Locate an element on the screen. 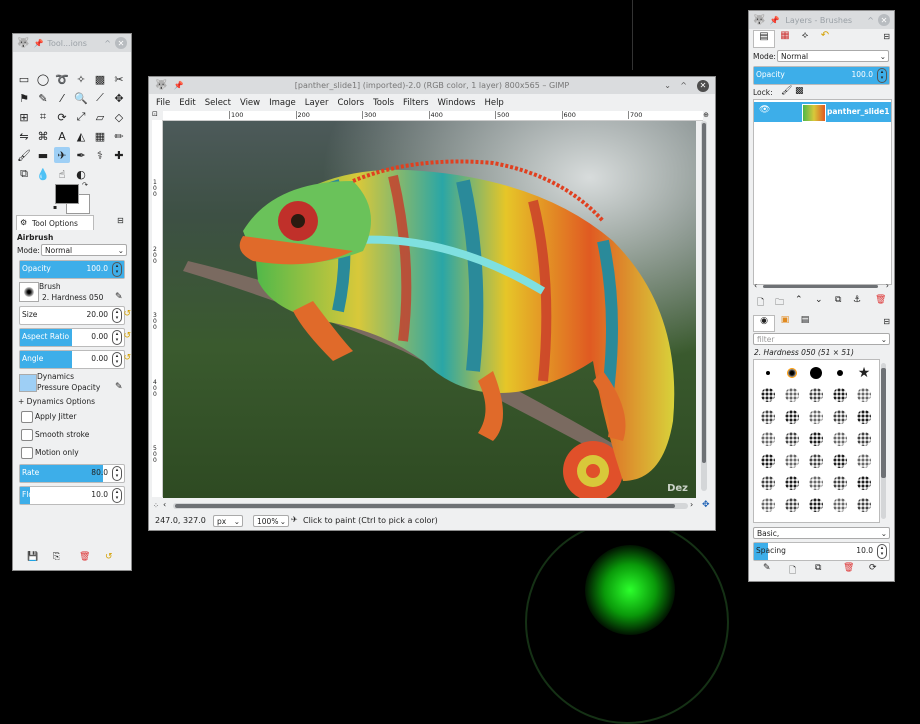 The image size is (920, 724). menu-tools: Tools is located at coordinates (383, 103).